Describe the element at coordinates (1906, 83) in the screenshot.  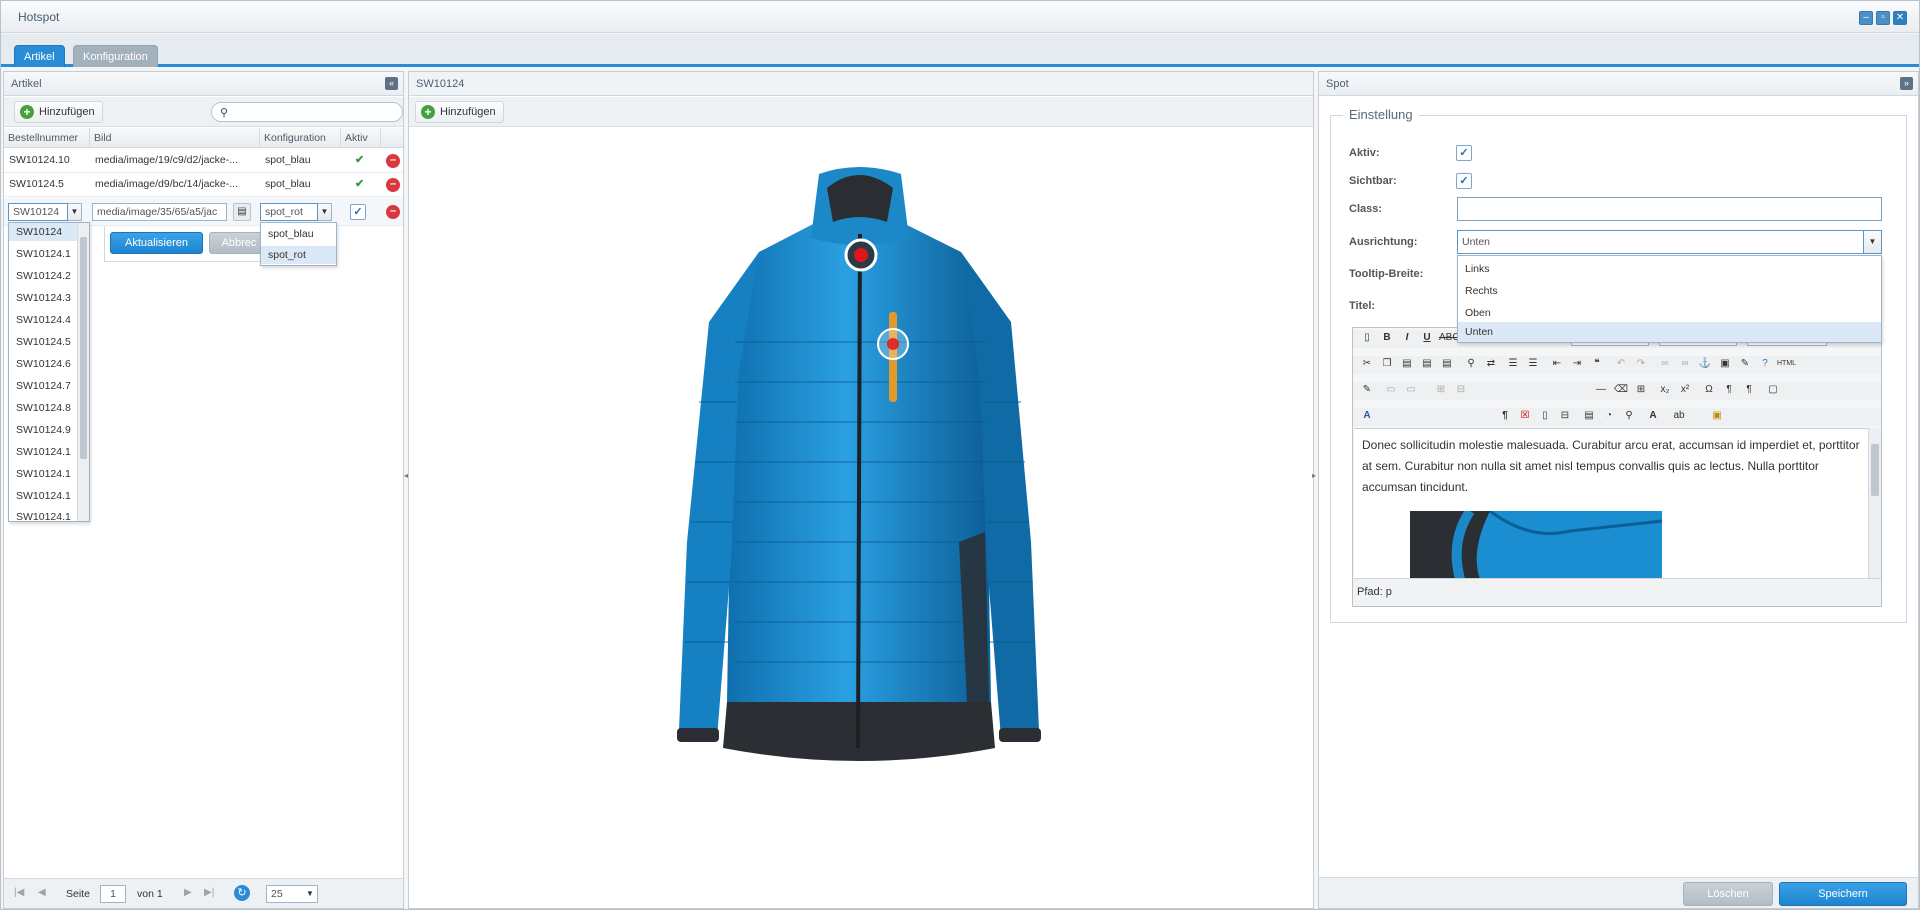
I see `collapse-right-icon: »` at that location.